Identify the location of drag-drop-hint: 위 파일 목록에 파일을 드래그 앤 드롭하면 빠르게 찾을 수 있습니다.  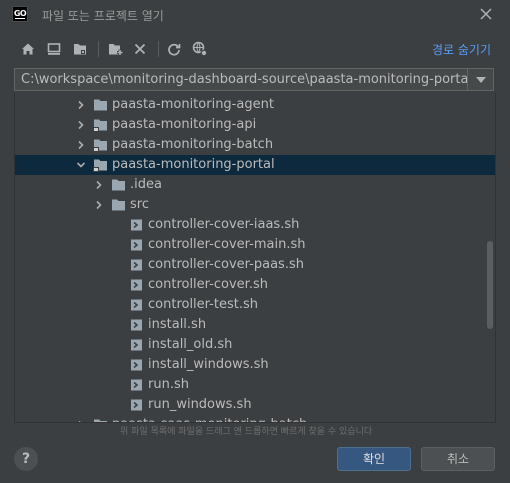
(246, 432).